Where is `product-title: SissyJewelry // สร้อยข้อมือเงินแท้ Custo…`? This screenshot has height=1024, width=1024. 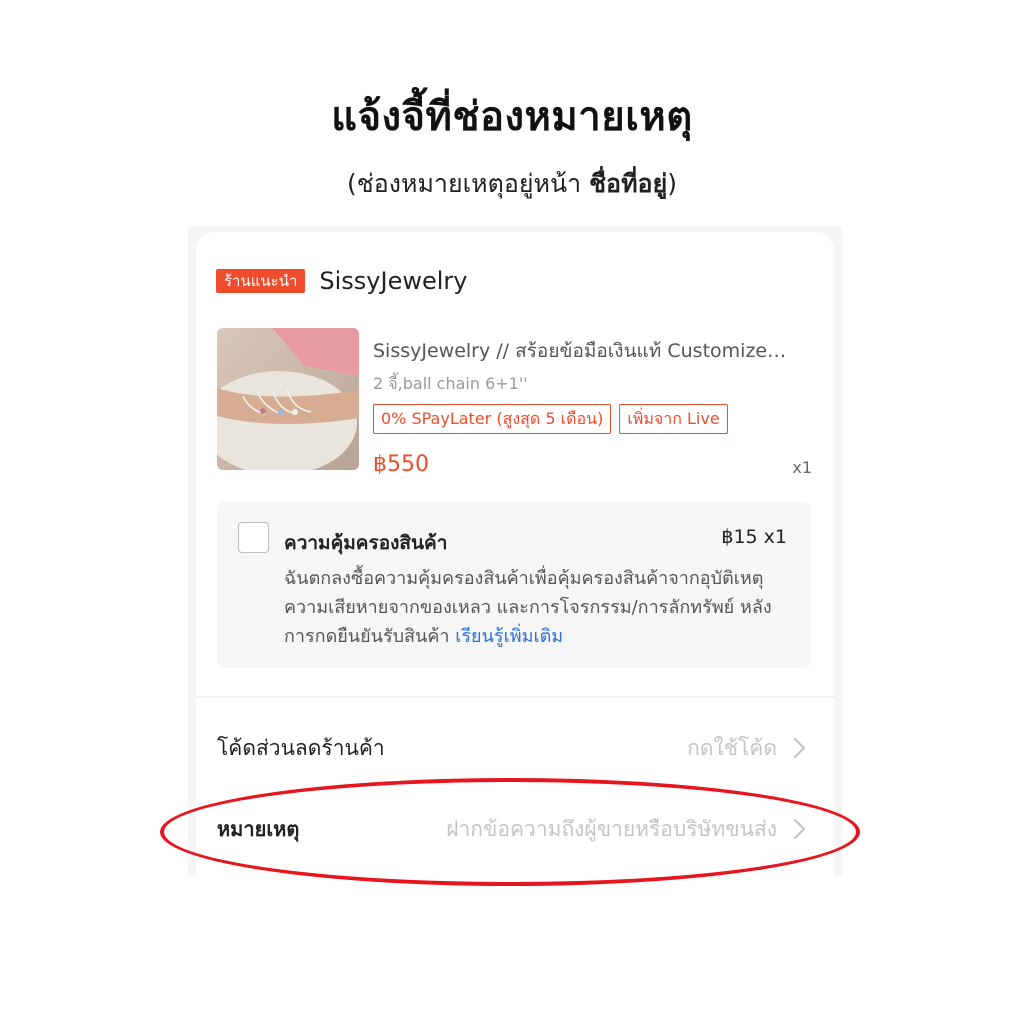 product-title: SissyJewelry // สร้อยข้อมือเงินแท้ Custo… is located at coordinates (593, 351).